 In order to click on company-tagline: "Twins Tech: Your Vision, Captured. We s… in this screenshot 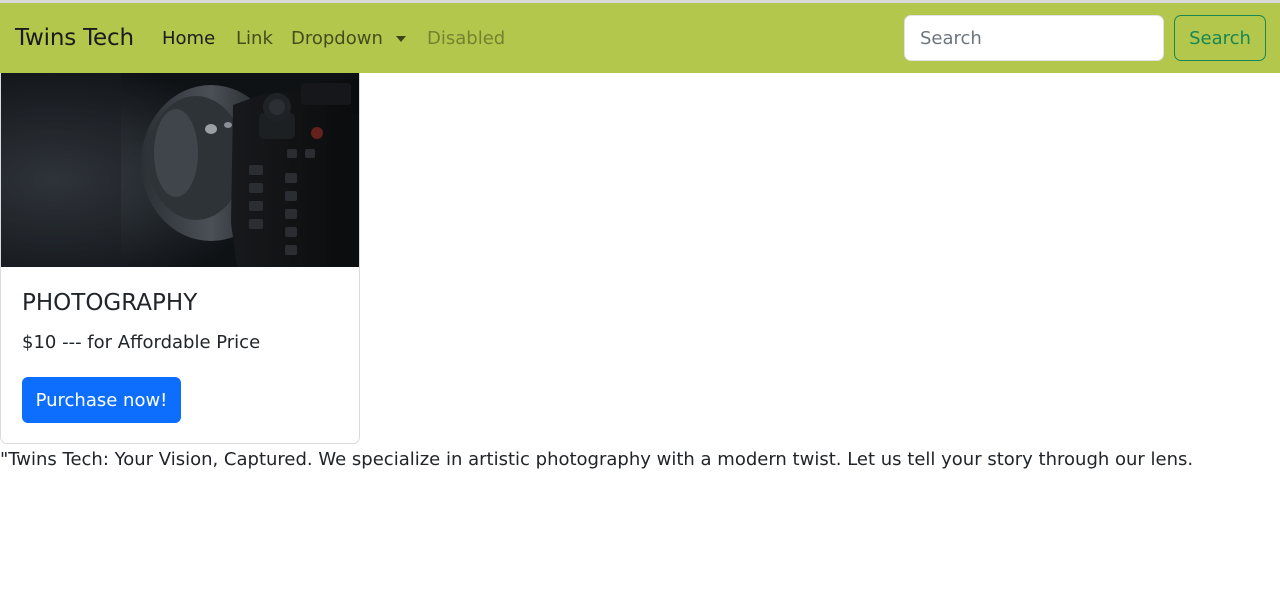, I will do `click(597, 459)`.